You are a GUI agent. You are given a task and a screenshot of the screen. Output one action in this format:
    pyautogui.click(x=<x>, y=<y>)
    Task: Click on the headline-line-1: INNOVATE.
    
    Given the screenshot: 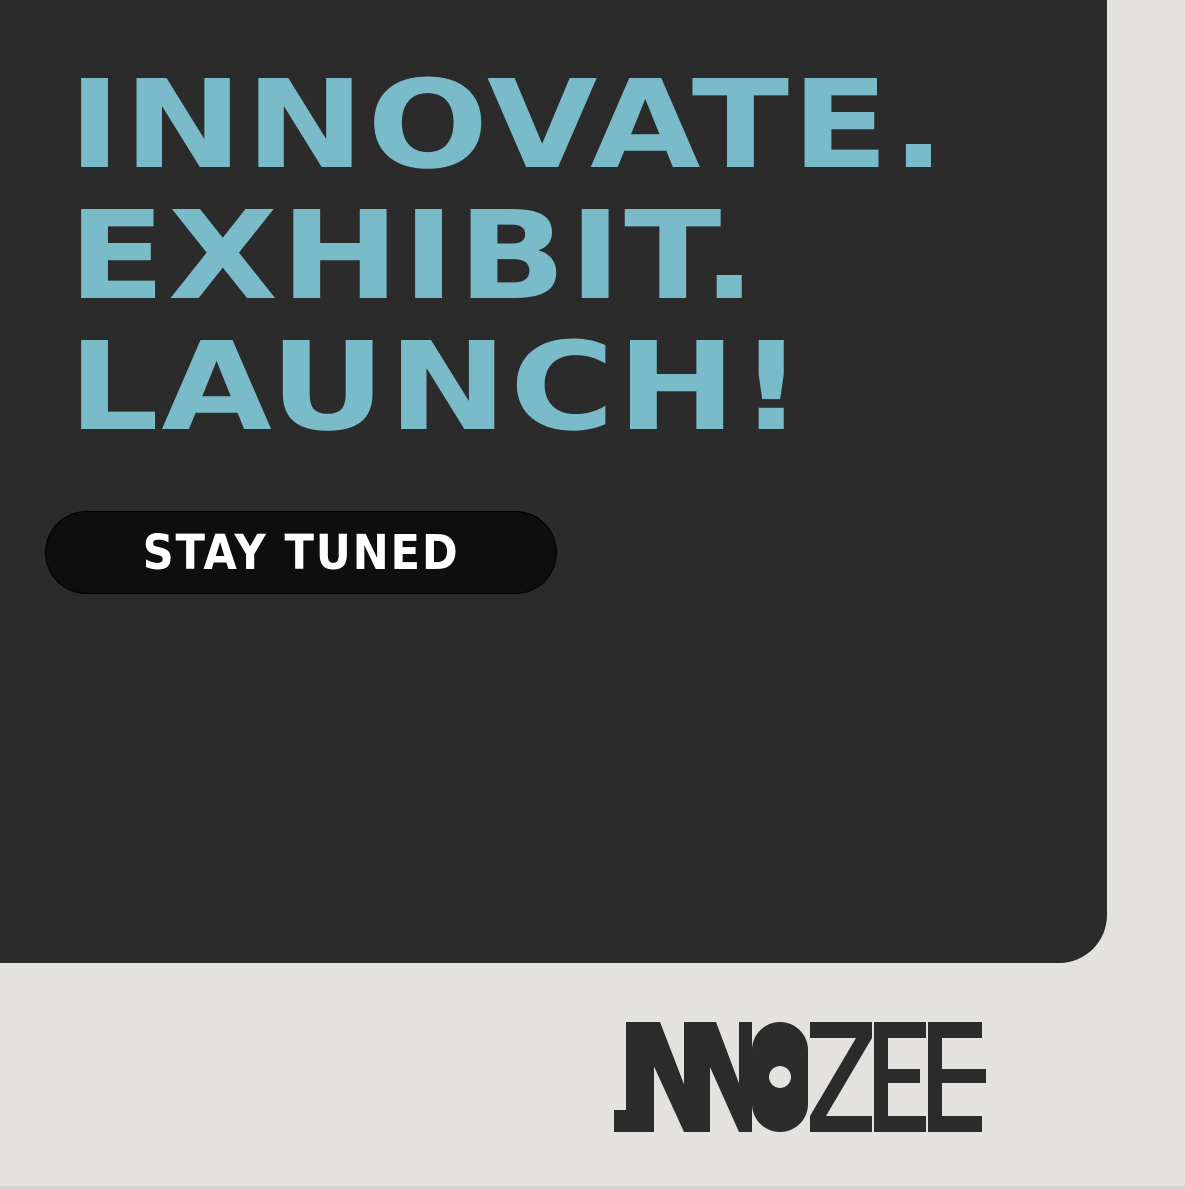 What is the action you would take?
    pyautogui.click(x=508, y=125)
    